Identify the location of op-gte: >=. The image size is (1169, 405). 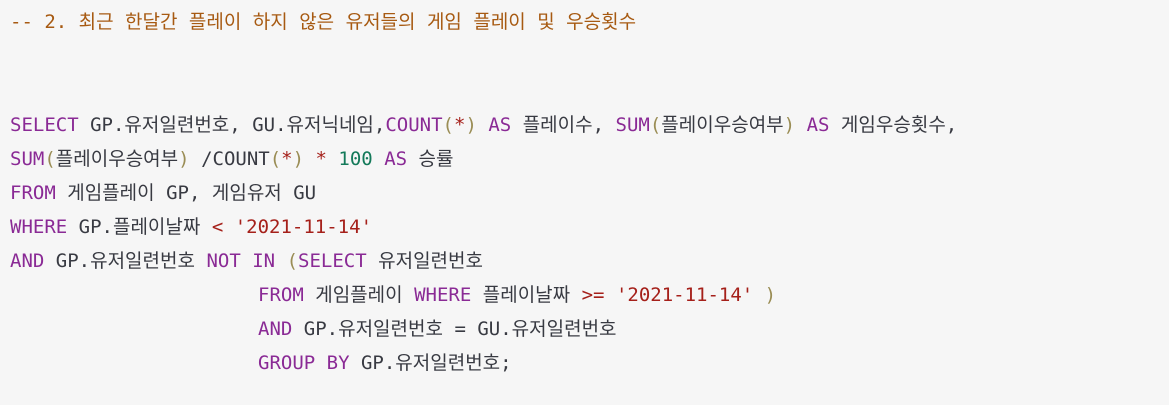
(593, 295).